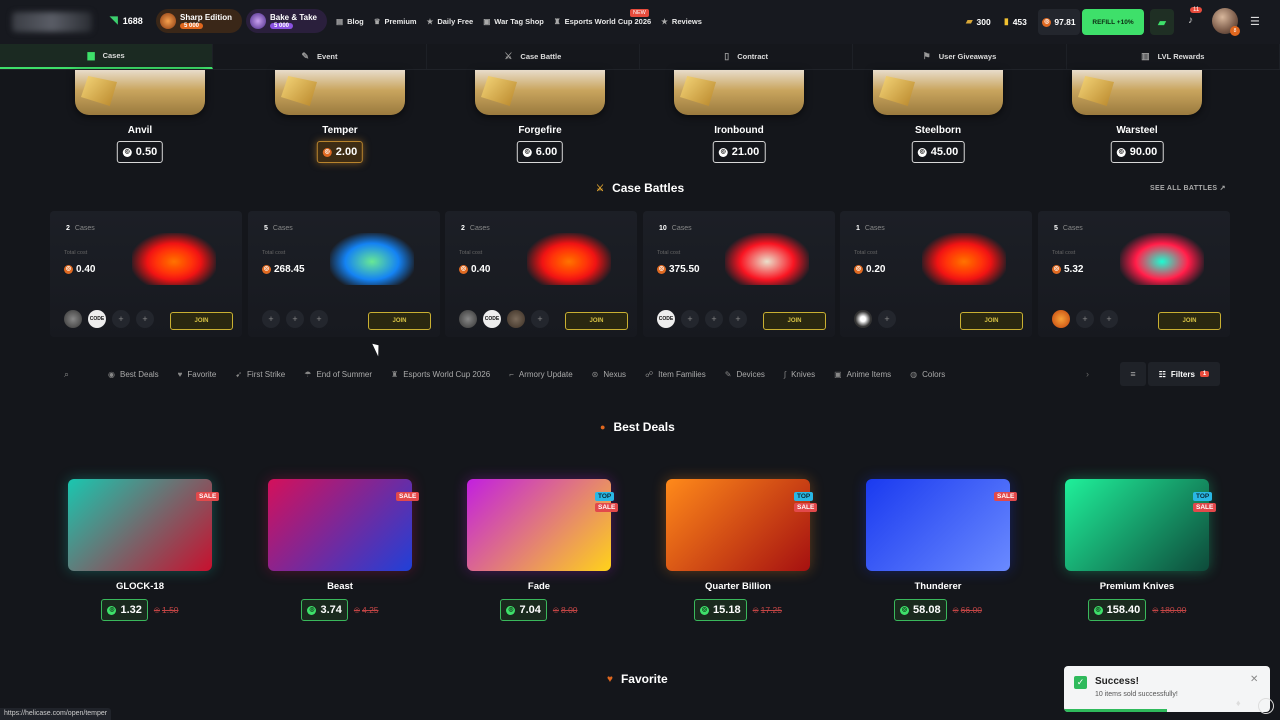  Describe the element at coordinates (1015, 21) in the screenshot. I see `yellow-coins: ▮ 453` at that location.